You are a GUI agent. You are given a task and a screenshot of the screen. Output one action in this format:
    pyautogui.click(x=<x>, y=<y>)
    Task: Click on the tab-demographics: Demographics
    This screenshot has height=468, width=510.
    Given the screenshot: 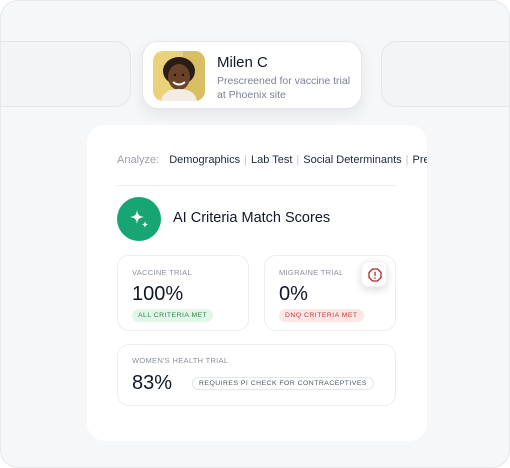 What is the action you would take?
    pyautogui.click(x=204, y=160)
    